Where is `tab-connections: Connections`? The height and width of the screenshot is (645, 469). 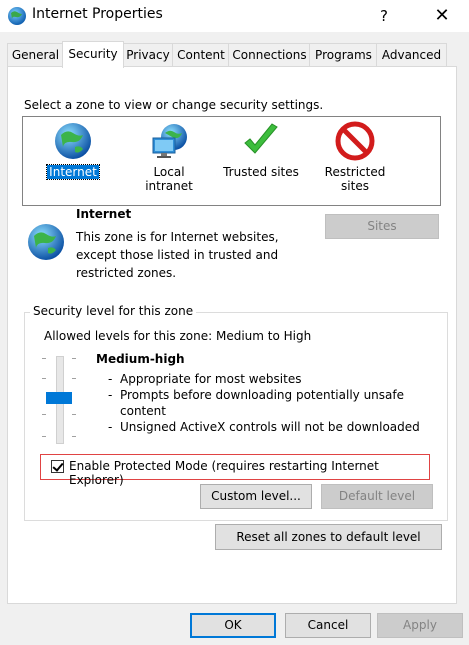
tab-connections: Connections is located at coordinates (269, 54).